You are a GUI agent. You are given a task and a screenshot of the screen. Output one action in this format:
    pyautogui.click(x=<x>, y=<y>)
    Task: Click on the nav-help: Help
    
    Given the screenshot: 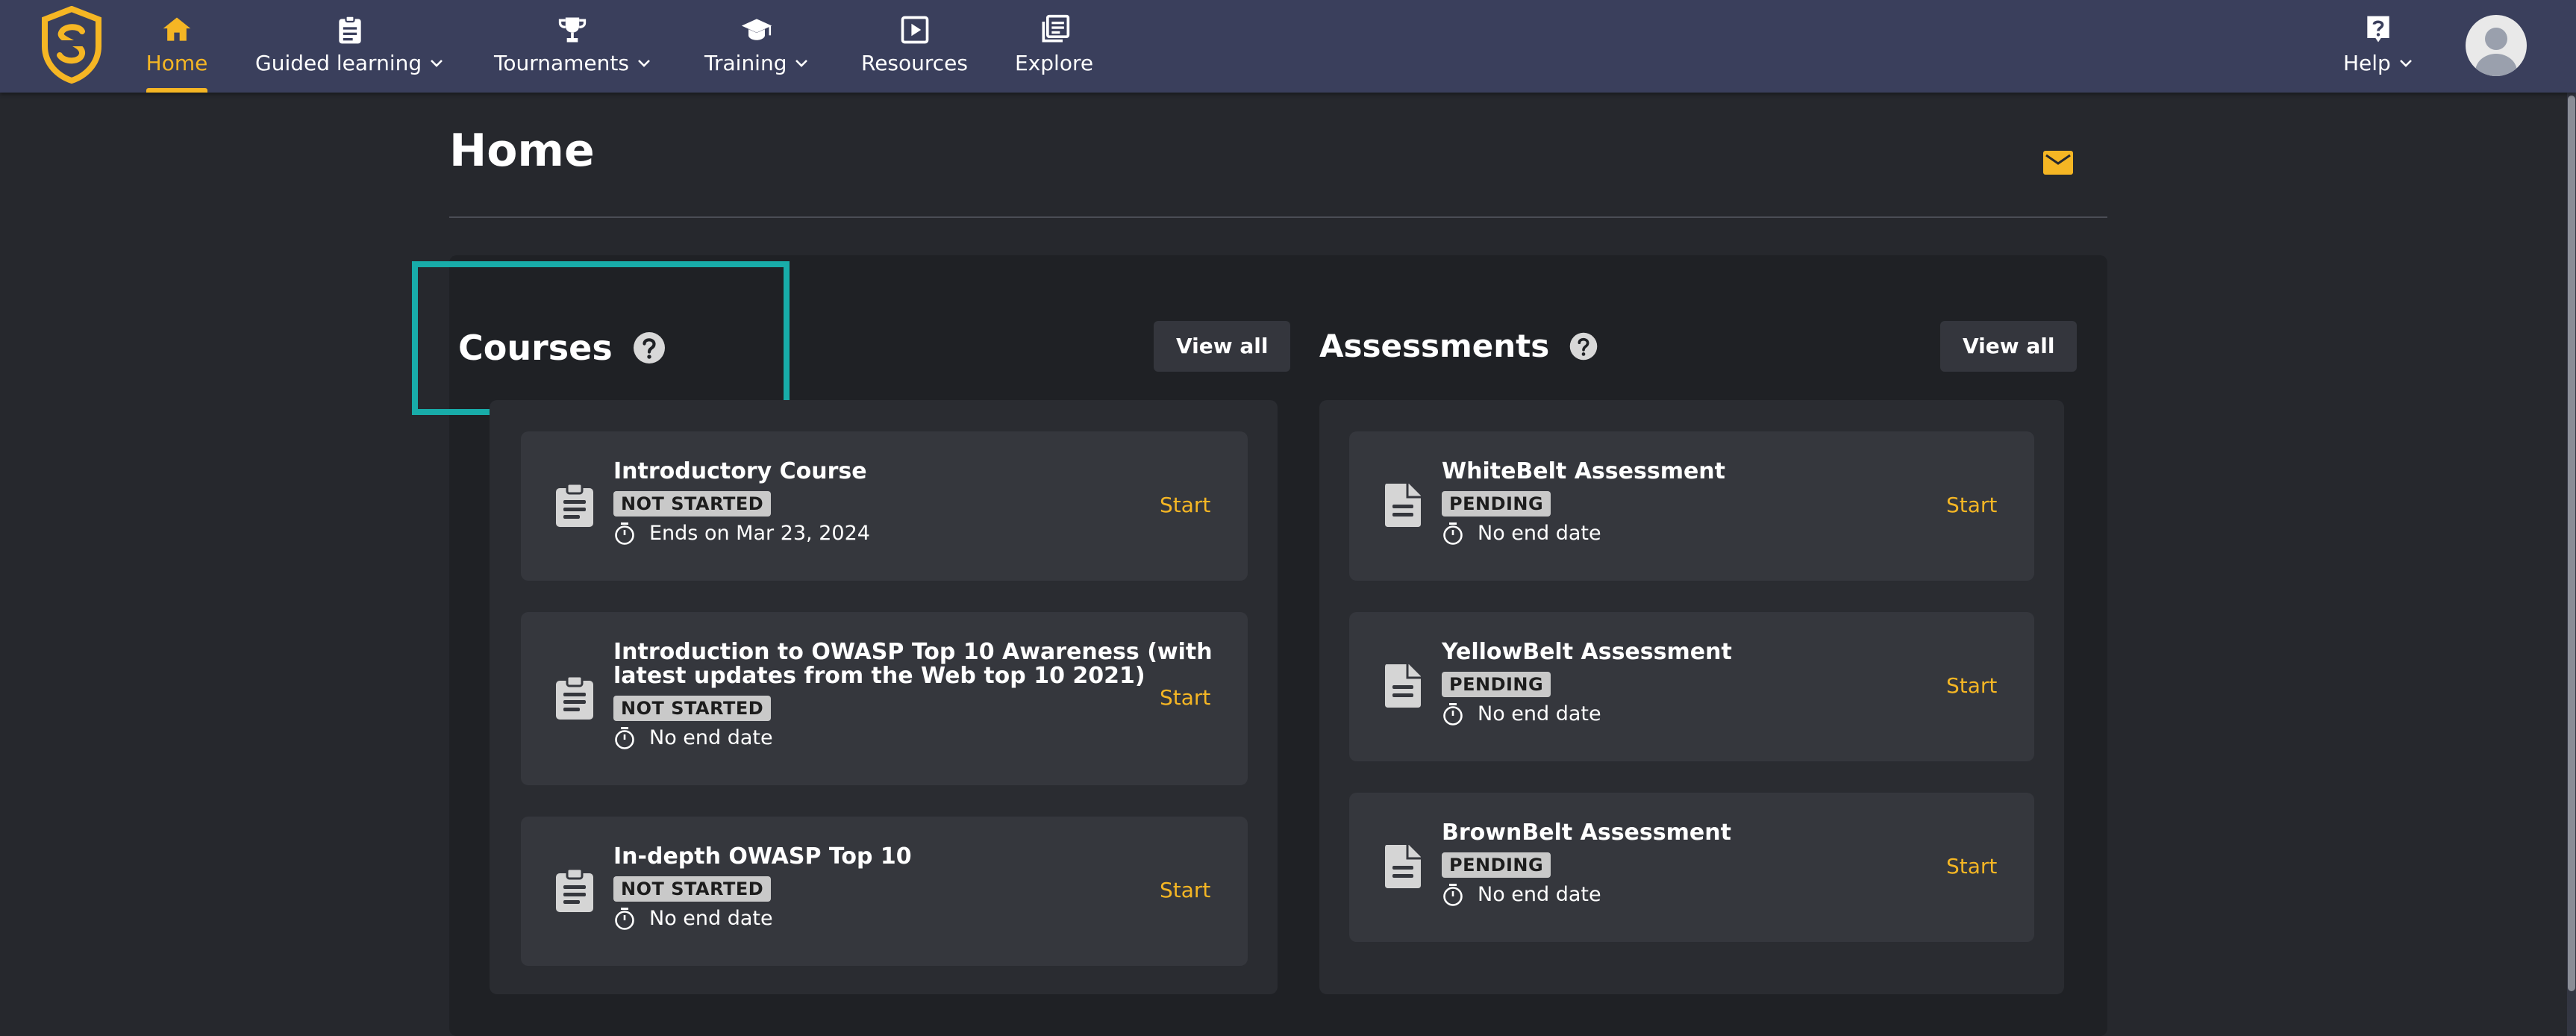 What is the action you would take?
    pyautogui.click(x=2378, y=46)
    